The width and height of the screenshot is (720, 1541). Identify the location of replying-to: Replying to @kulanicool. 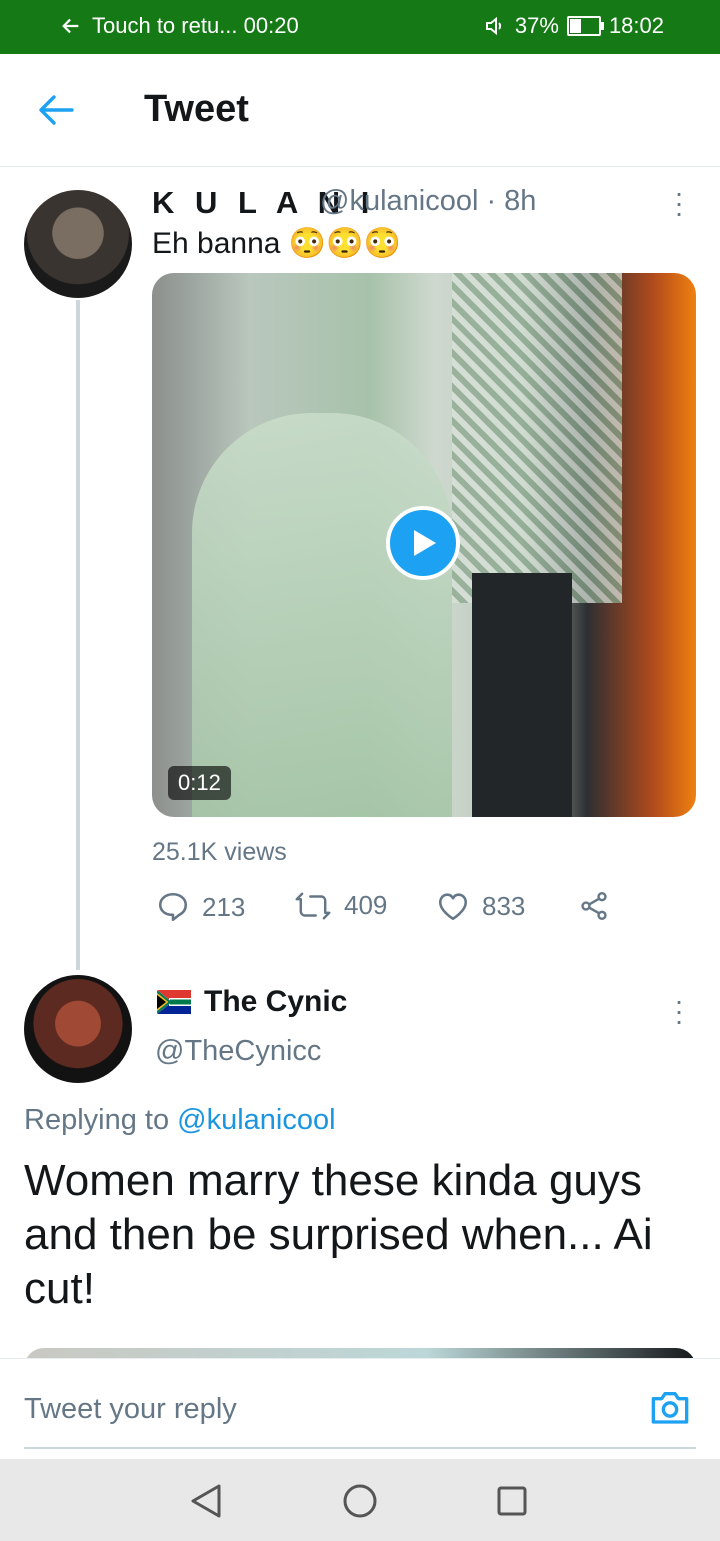
(180, 1120).